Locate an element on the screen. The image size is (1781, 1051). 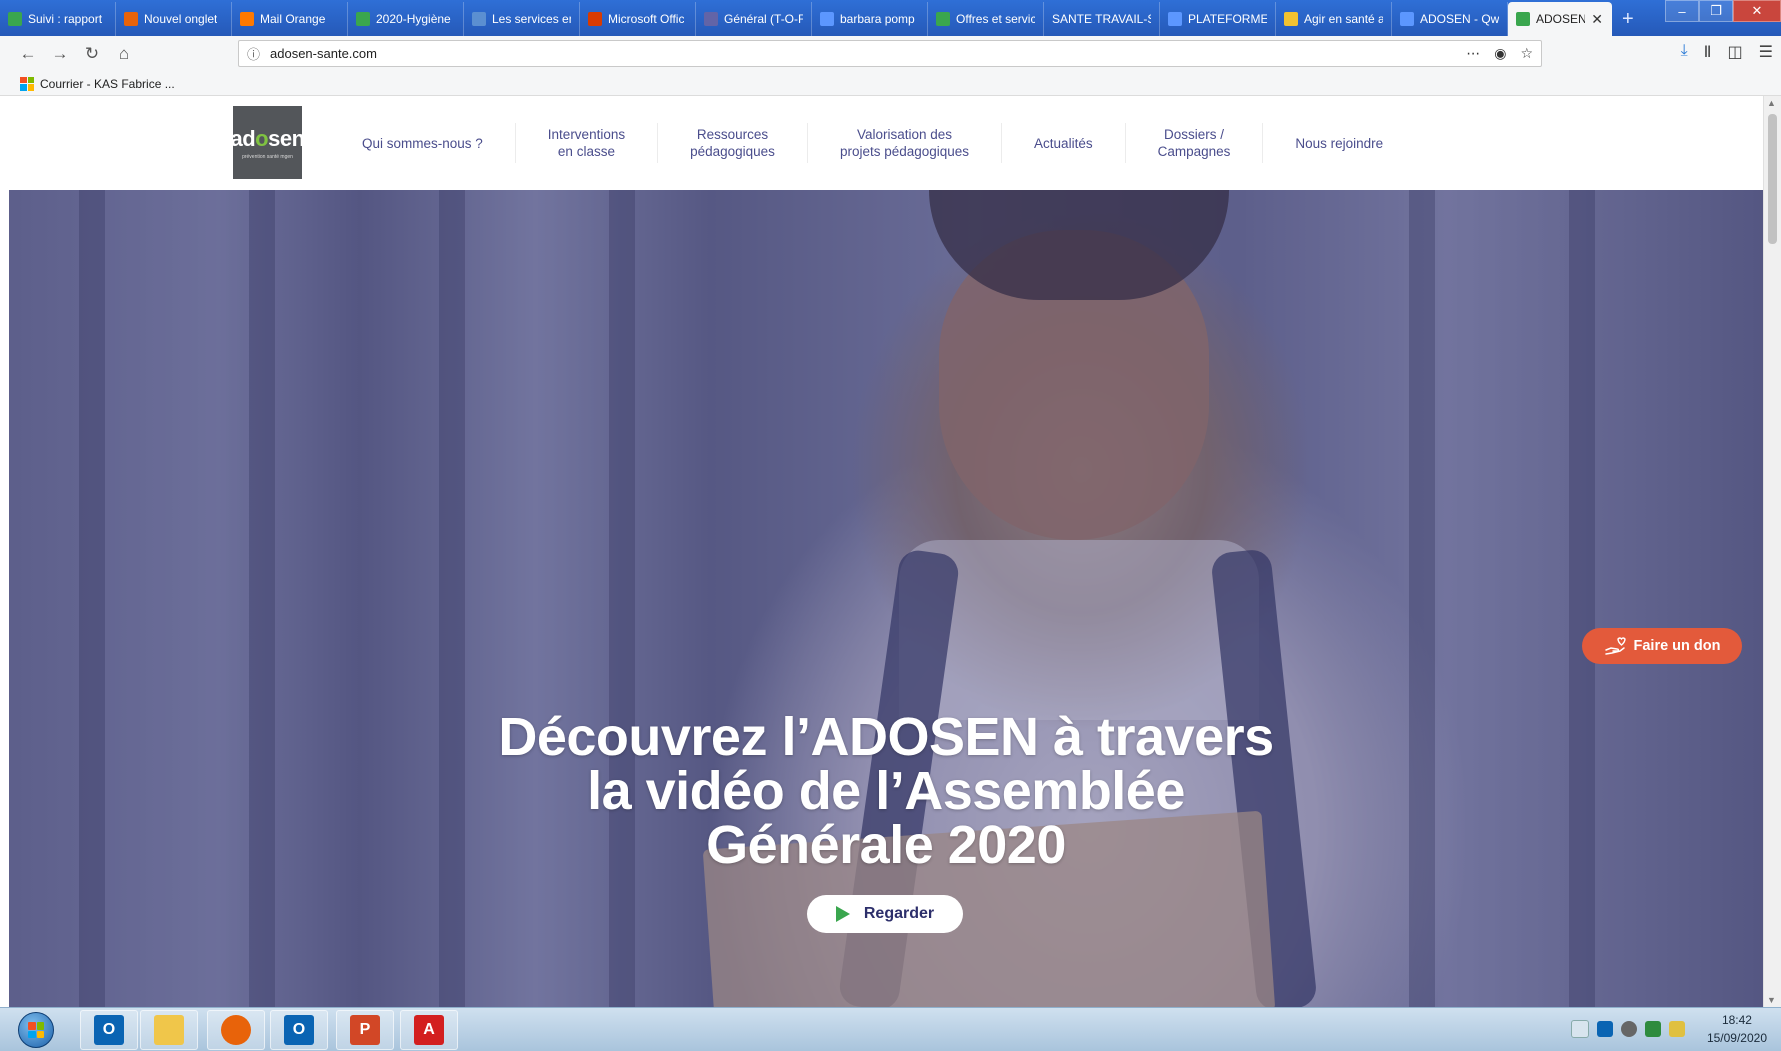
adosen-logo: adosen prévention santé mgen is located at coordinates (267, 142).